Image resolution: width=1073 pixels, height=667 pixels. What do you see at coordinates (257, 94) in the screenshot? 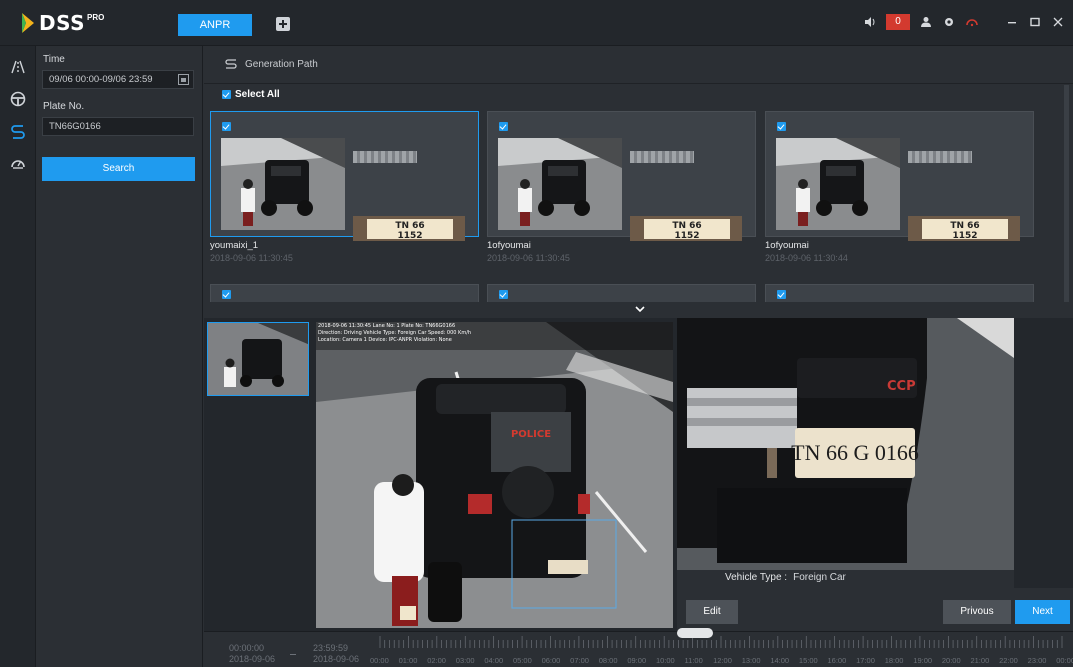
I see `select-all-label: Select All` at bounding box center [257, 94].